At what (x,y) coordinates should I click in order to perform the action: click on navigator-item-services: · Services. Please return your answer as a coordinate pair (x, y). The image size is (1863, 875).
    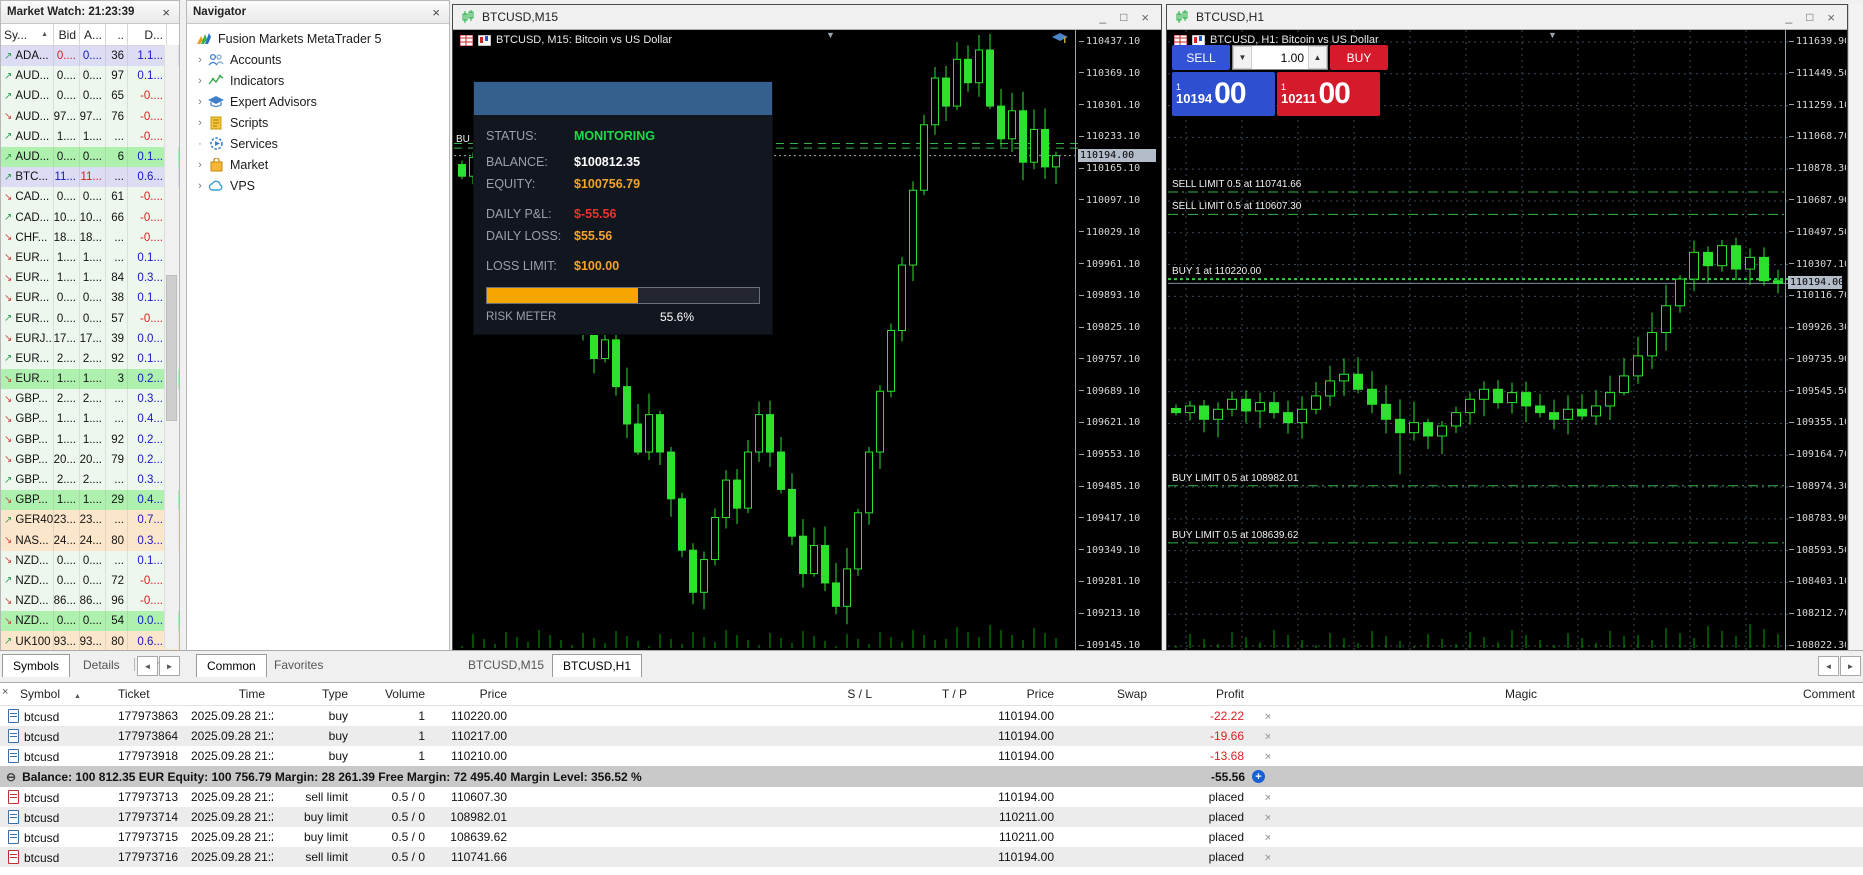
    Looking at the image, I should click on (318, 143).